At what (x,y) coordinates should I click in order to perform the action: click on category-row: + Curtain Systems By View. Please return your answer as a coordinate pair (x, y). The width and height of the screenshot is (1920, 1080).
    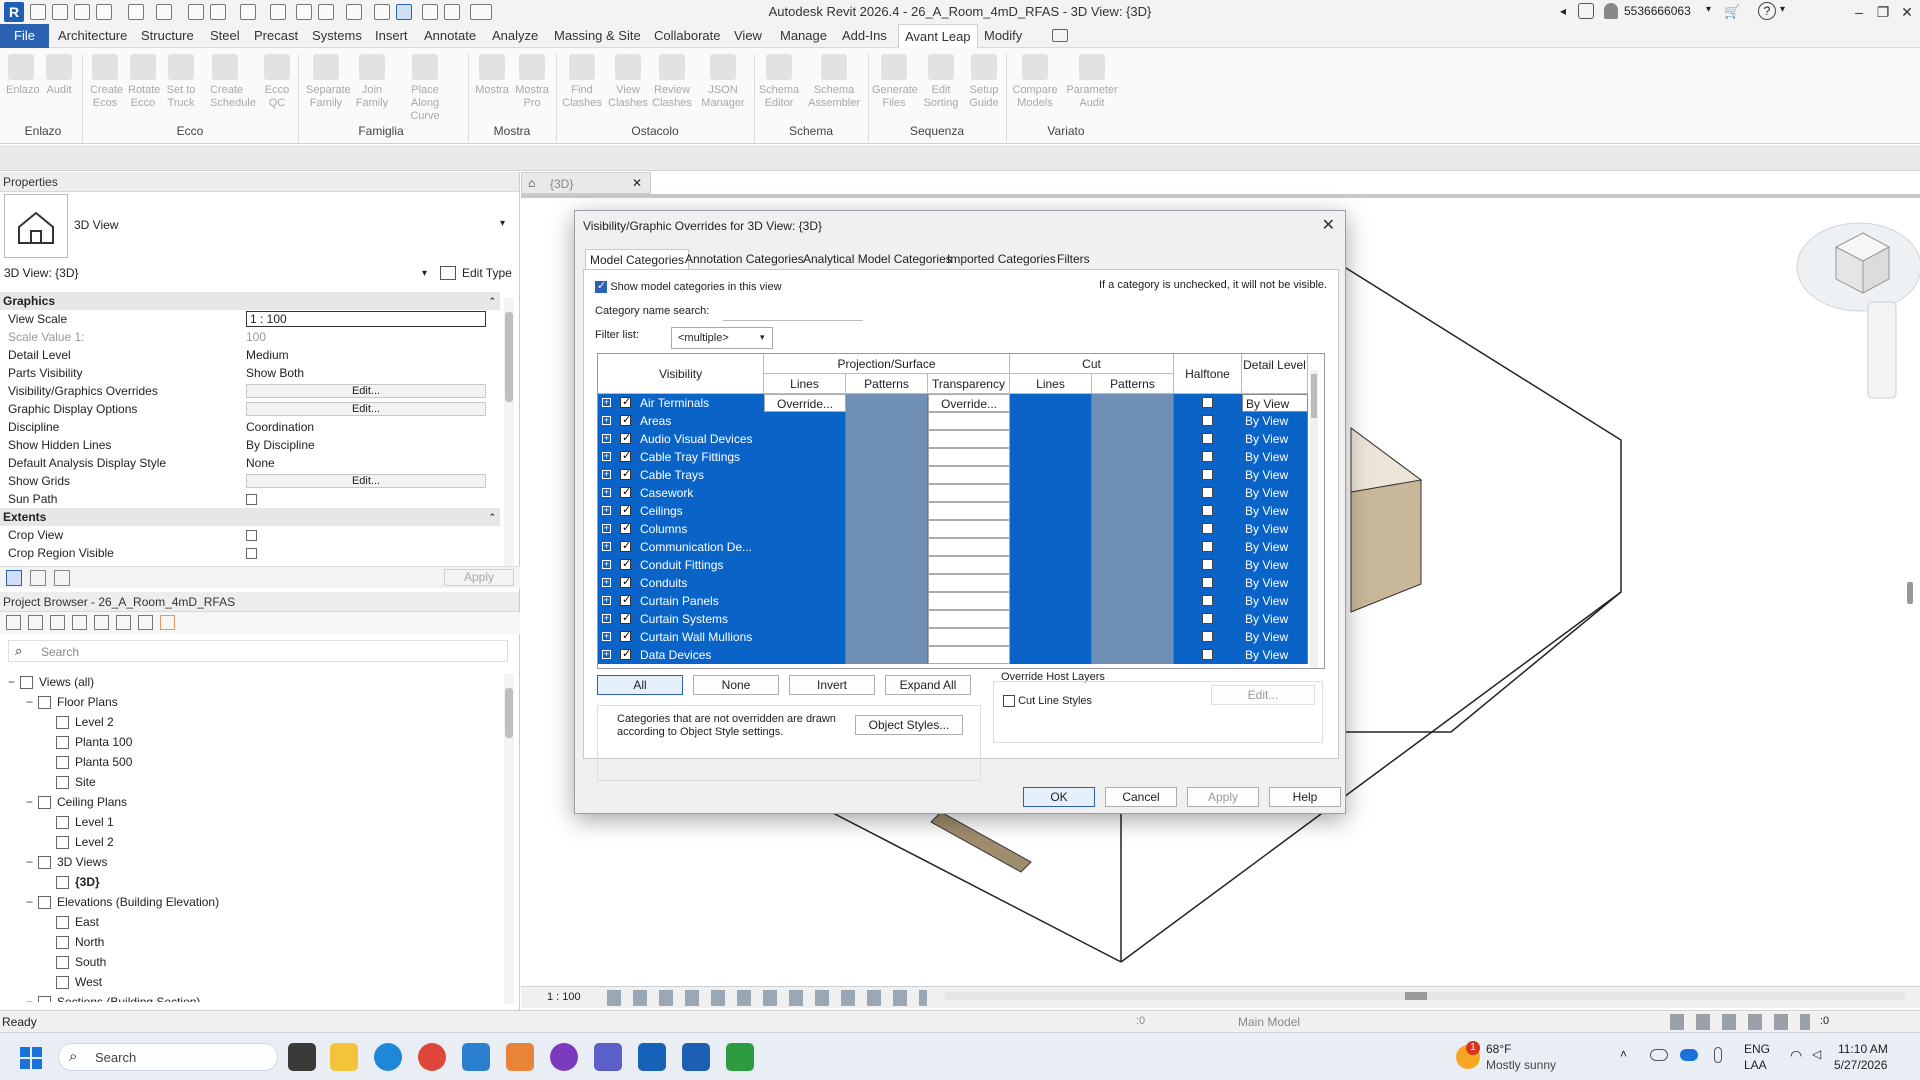
    Looking at the image, I should click on (953, 619).